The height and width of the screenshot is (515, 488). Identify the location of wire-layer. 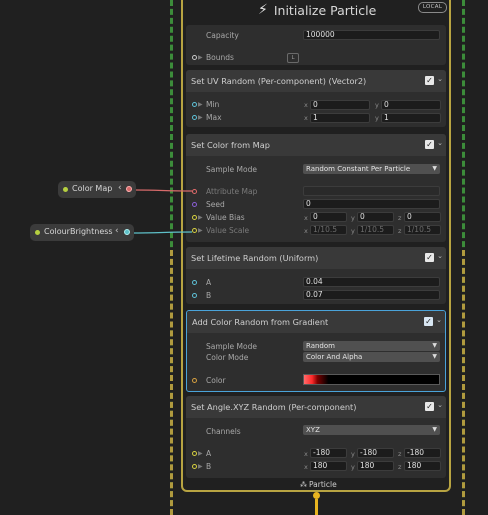
(161, 211).